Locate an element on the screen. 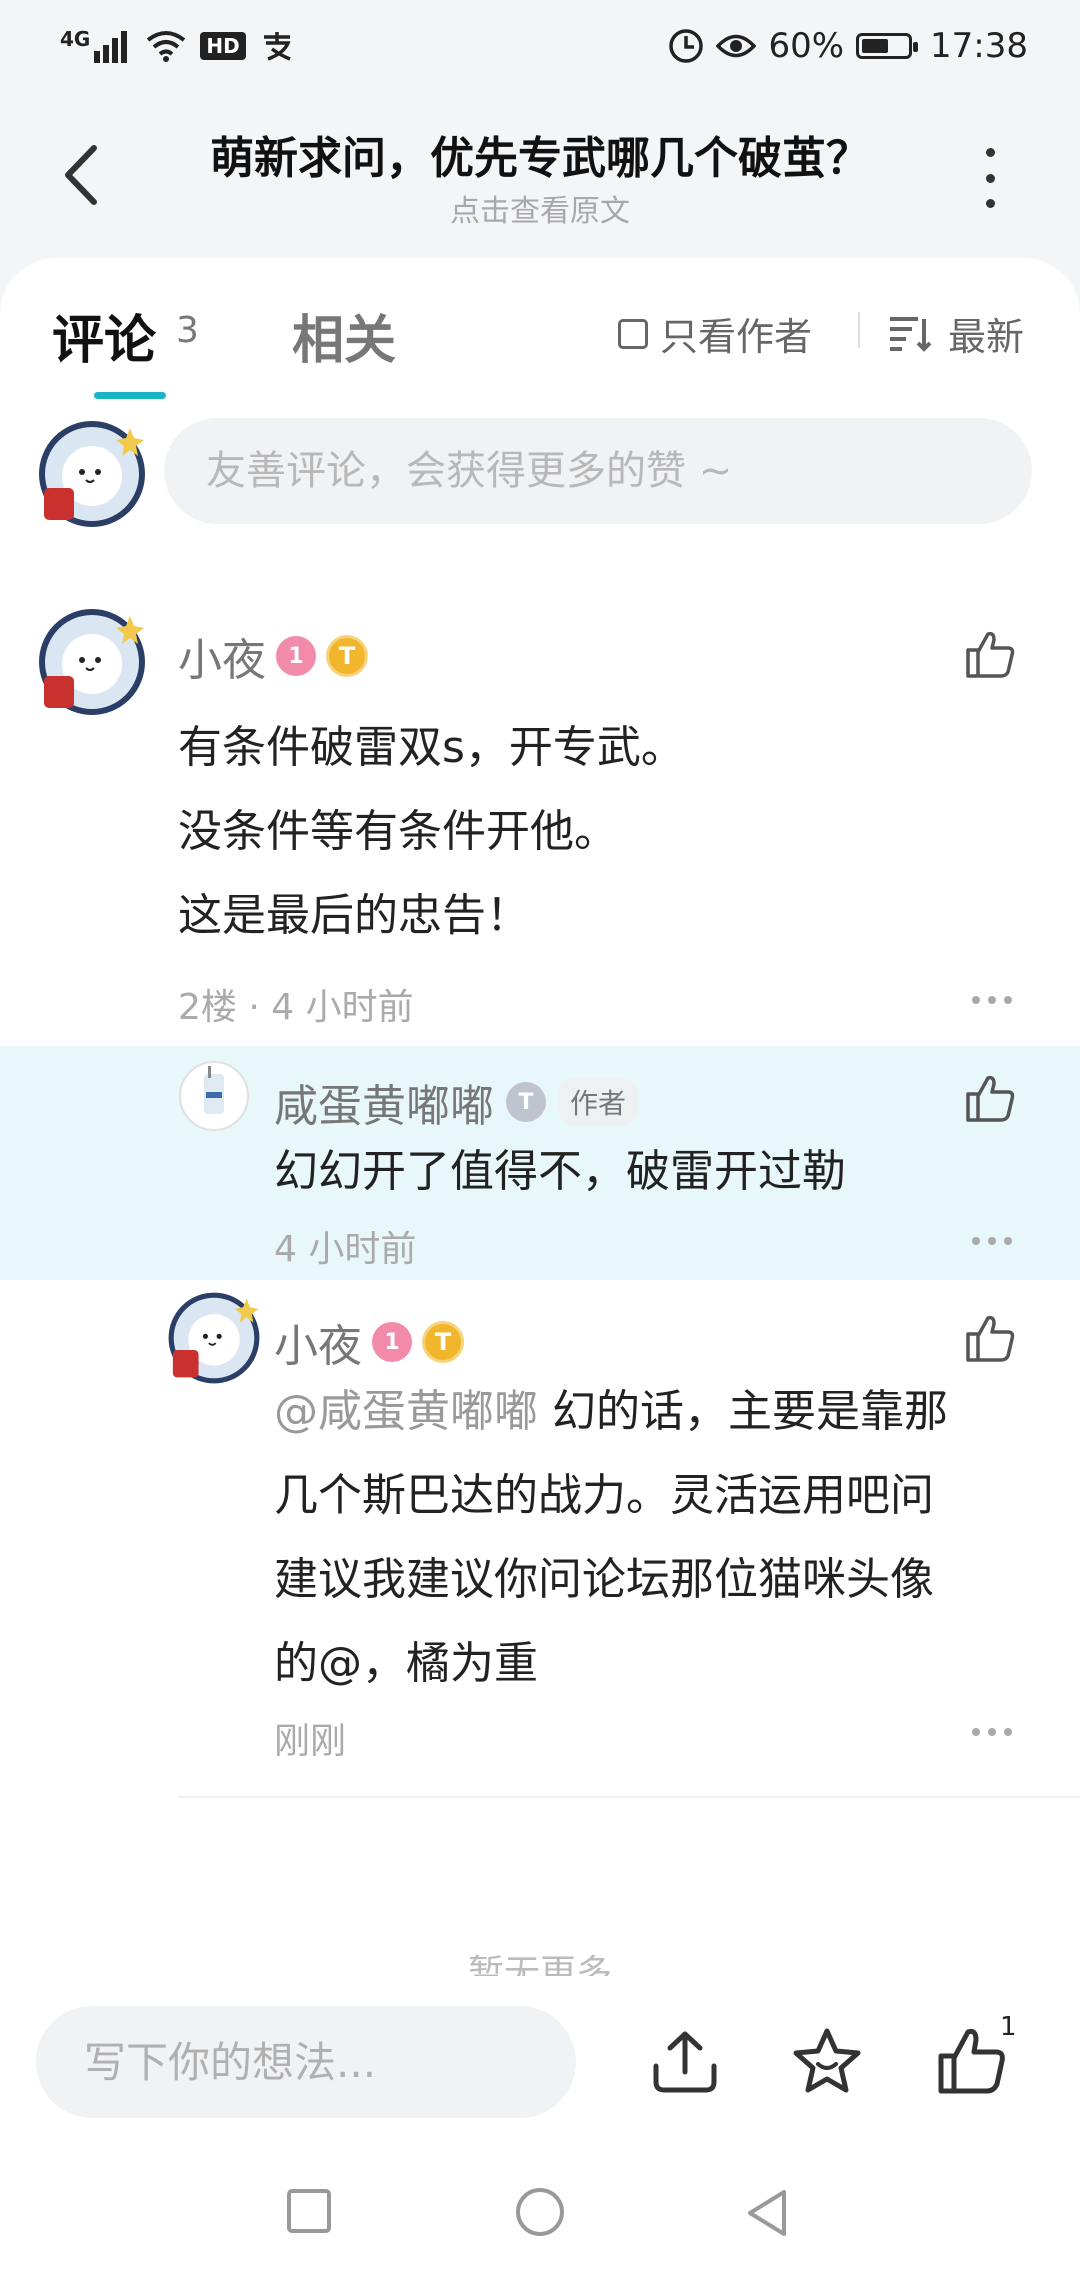 The height and width of the screenshot is (2280, 1080). active-tab-indicator is located at coordinates (130, 395).